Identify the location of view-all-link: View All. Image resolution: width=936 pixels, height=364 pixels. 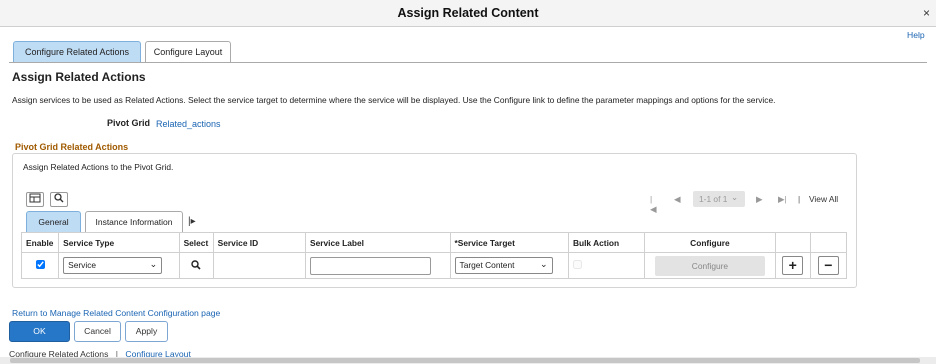
(823, 199).